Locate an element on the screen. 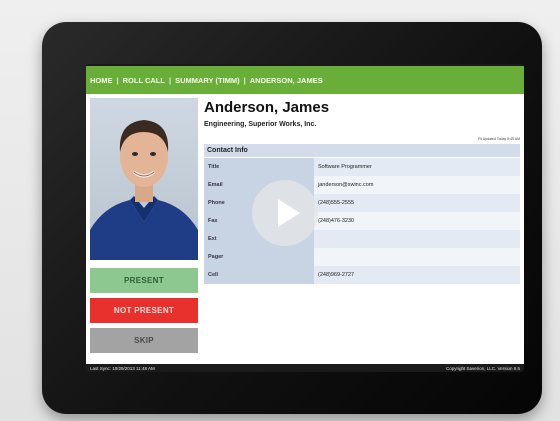 This screenshot has height=421, width=560. avatar is located at coordinates (144, 190).